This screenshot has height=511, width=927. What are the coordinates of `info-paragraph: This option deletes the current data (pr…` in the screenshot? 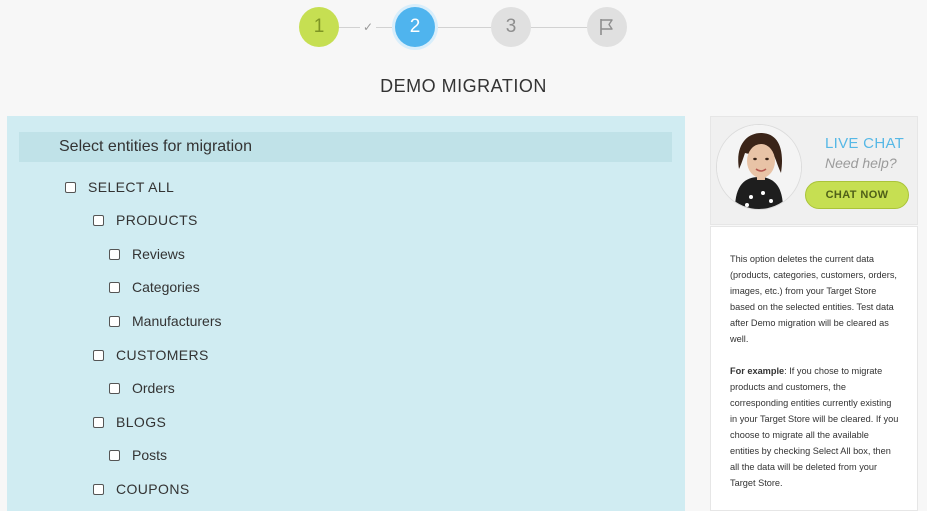 It's located at (813, 299).